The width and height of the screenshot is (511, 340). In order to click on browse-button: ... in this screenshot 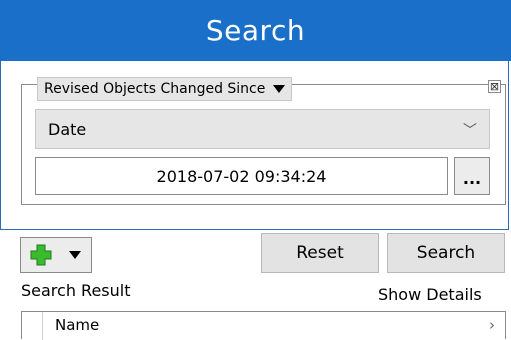, I will do `click(472, 176)`.